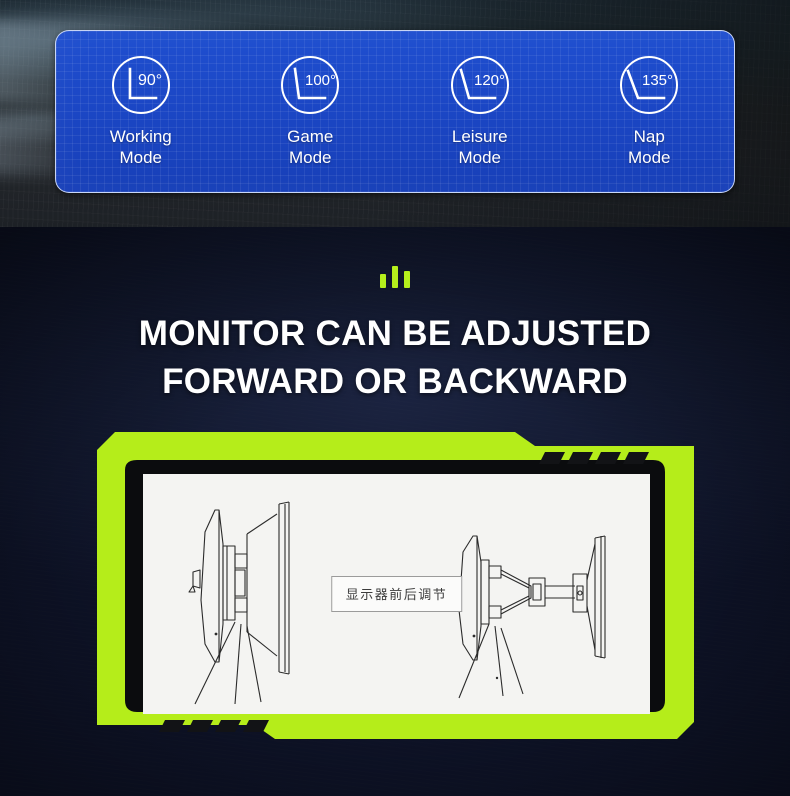 This screenshot has width=790, height=796. I want to click on mode-label-leisure: Leisure Mode, so click(479, 147).